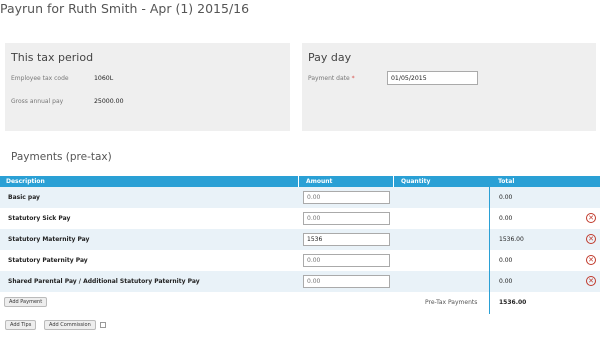 This screenshot has width=600, height=339. What do you see at coordinates (37, 101) in the screenshot?
I see `gross-annual-pay-label: Gross annual pay` at bounding box center [37, 101].